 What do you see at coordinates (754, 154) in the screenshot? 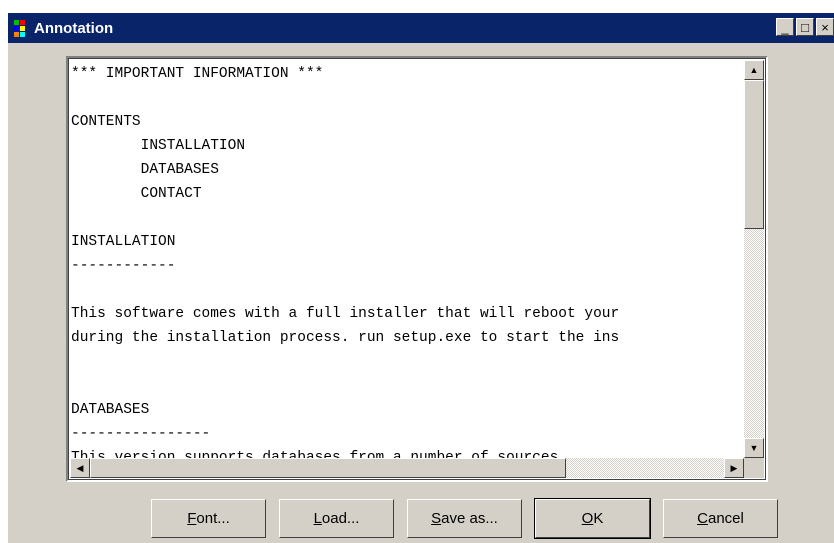
I see `vertical-scroll-thumb` at bounding box center [754, 154].